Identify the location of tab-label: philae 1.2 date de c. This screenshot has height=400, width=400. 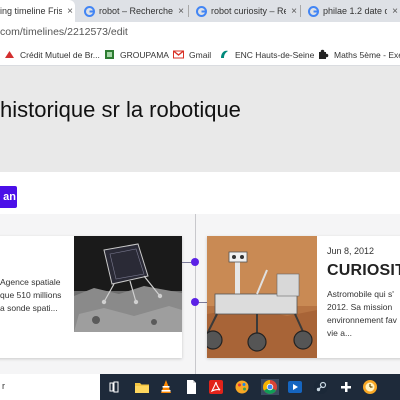
(355, 11).